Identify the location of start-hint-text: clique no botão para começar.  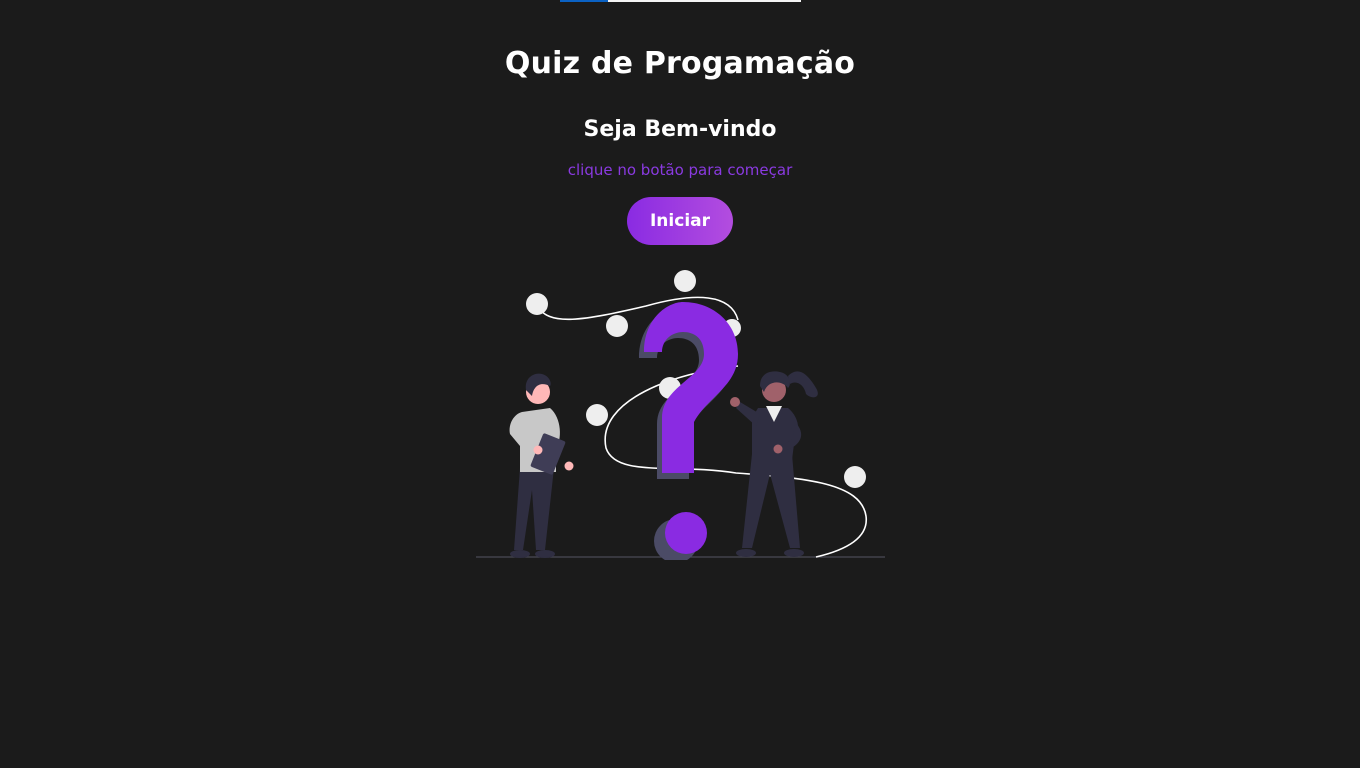
(680, 170).